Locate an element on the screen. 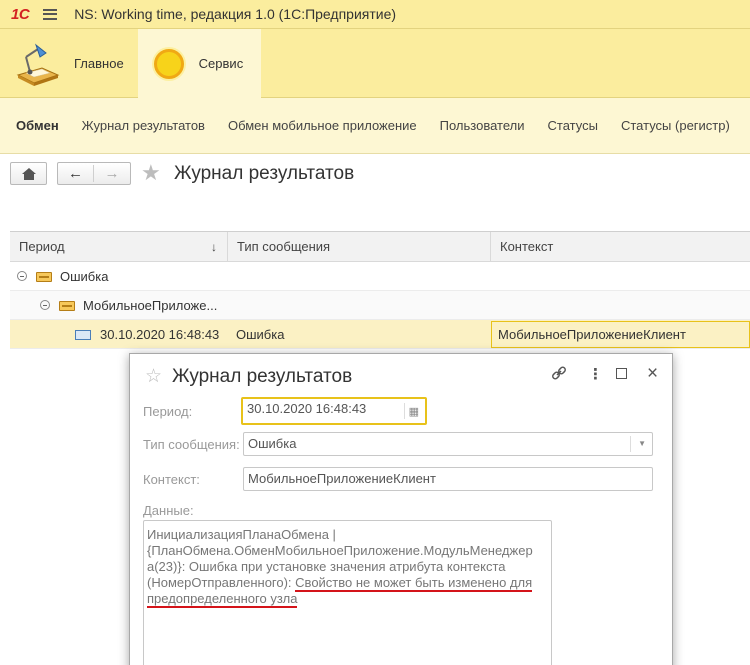  nav-item-users: Пользователи is located at coordinates (482, 125).